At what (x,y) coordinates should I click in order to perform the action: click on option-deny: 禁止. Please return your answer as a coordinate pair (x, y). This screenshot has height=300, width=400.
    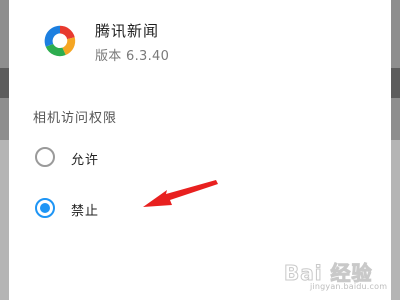
    Looking at the image, I should click on (133, 210).